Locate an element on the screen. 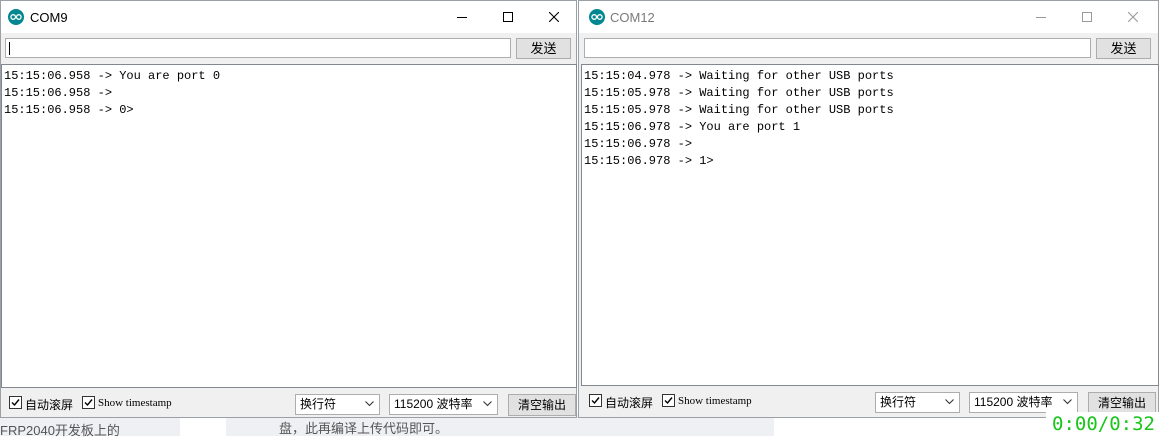 This screenshot has width=1159, height=439. video-time-display: 0:00/0:32 is located at coordinates (1102, 424).